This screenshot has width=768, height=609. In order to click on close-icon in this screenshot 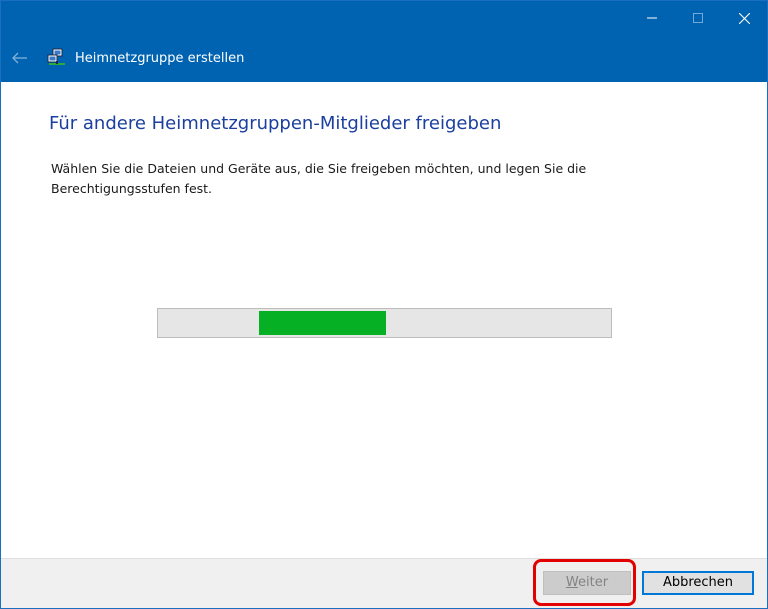, I will do `click(744, 18)`.